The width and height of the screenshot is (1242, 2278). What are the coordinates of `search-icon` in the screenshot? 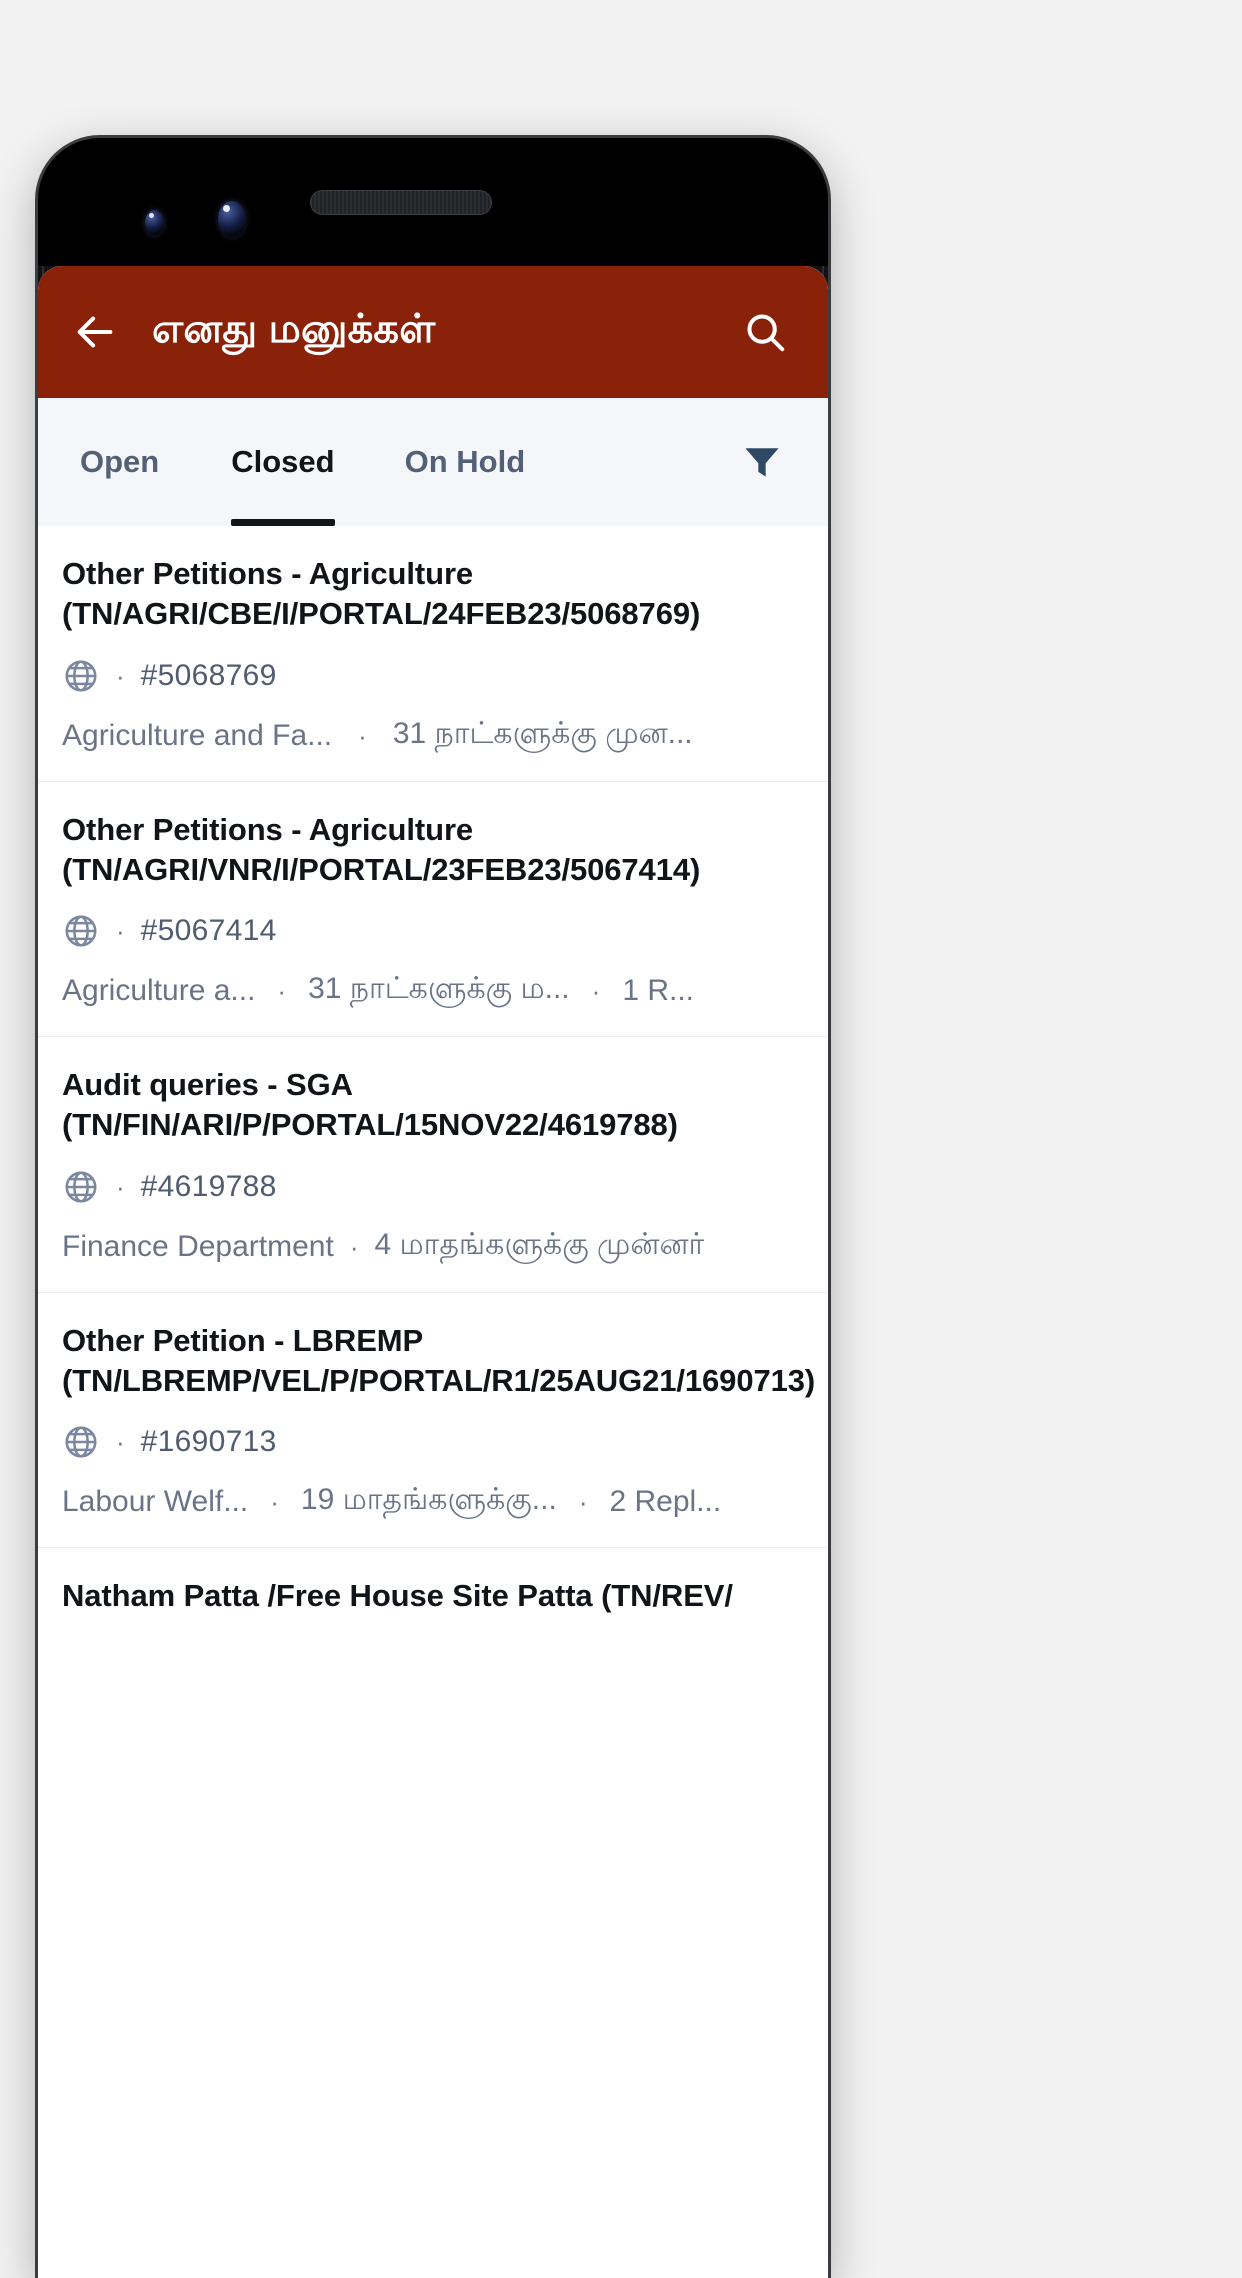 It's located at (766, 333).